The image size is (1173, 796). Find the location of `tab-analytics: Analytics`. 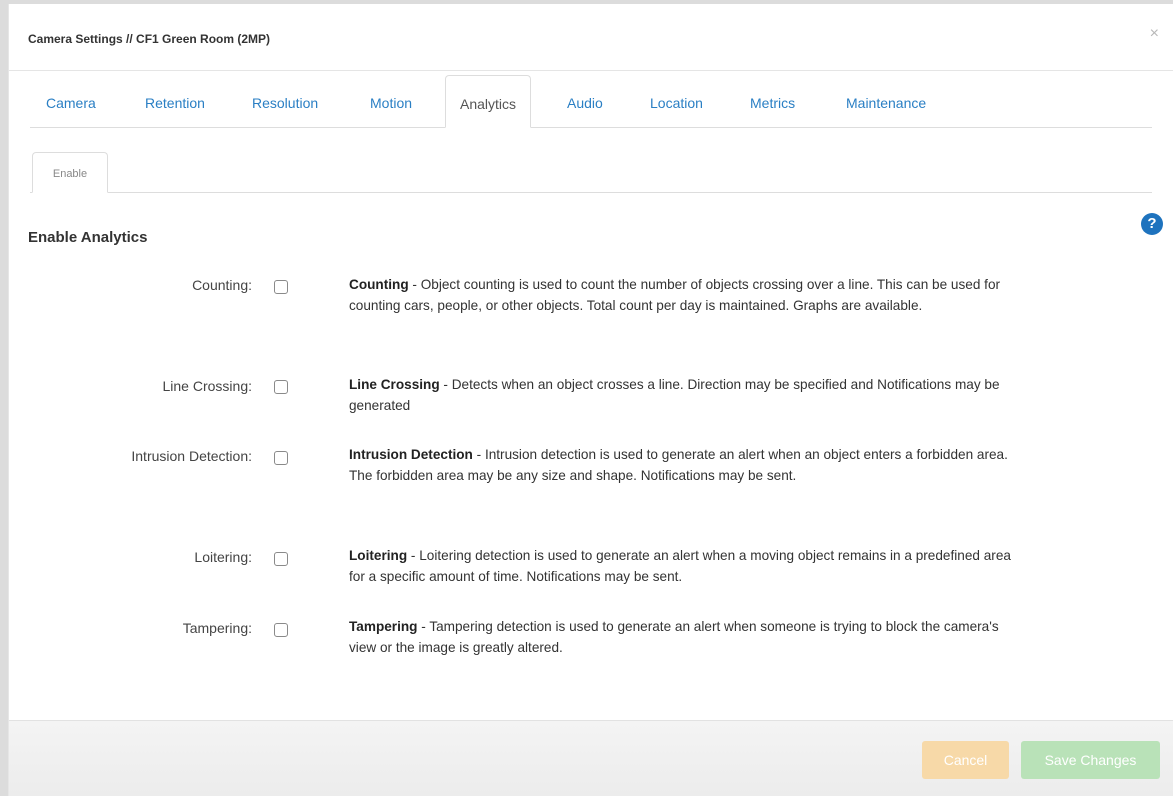

tab-analytics: Analytics is located at coordinates (488, 101).